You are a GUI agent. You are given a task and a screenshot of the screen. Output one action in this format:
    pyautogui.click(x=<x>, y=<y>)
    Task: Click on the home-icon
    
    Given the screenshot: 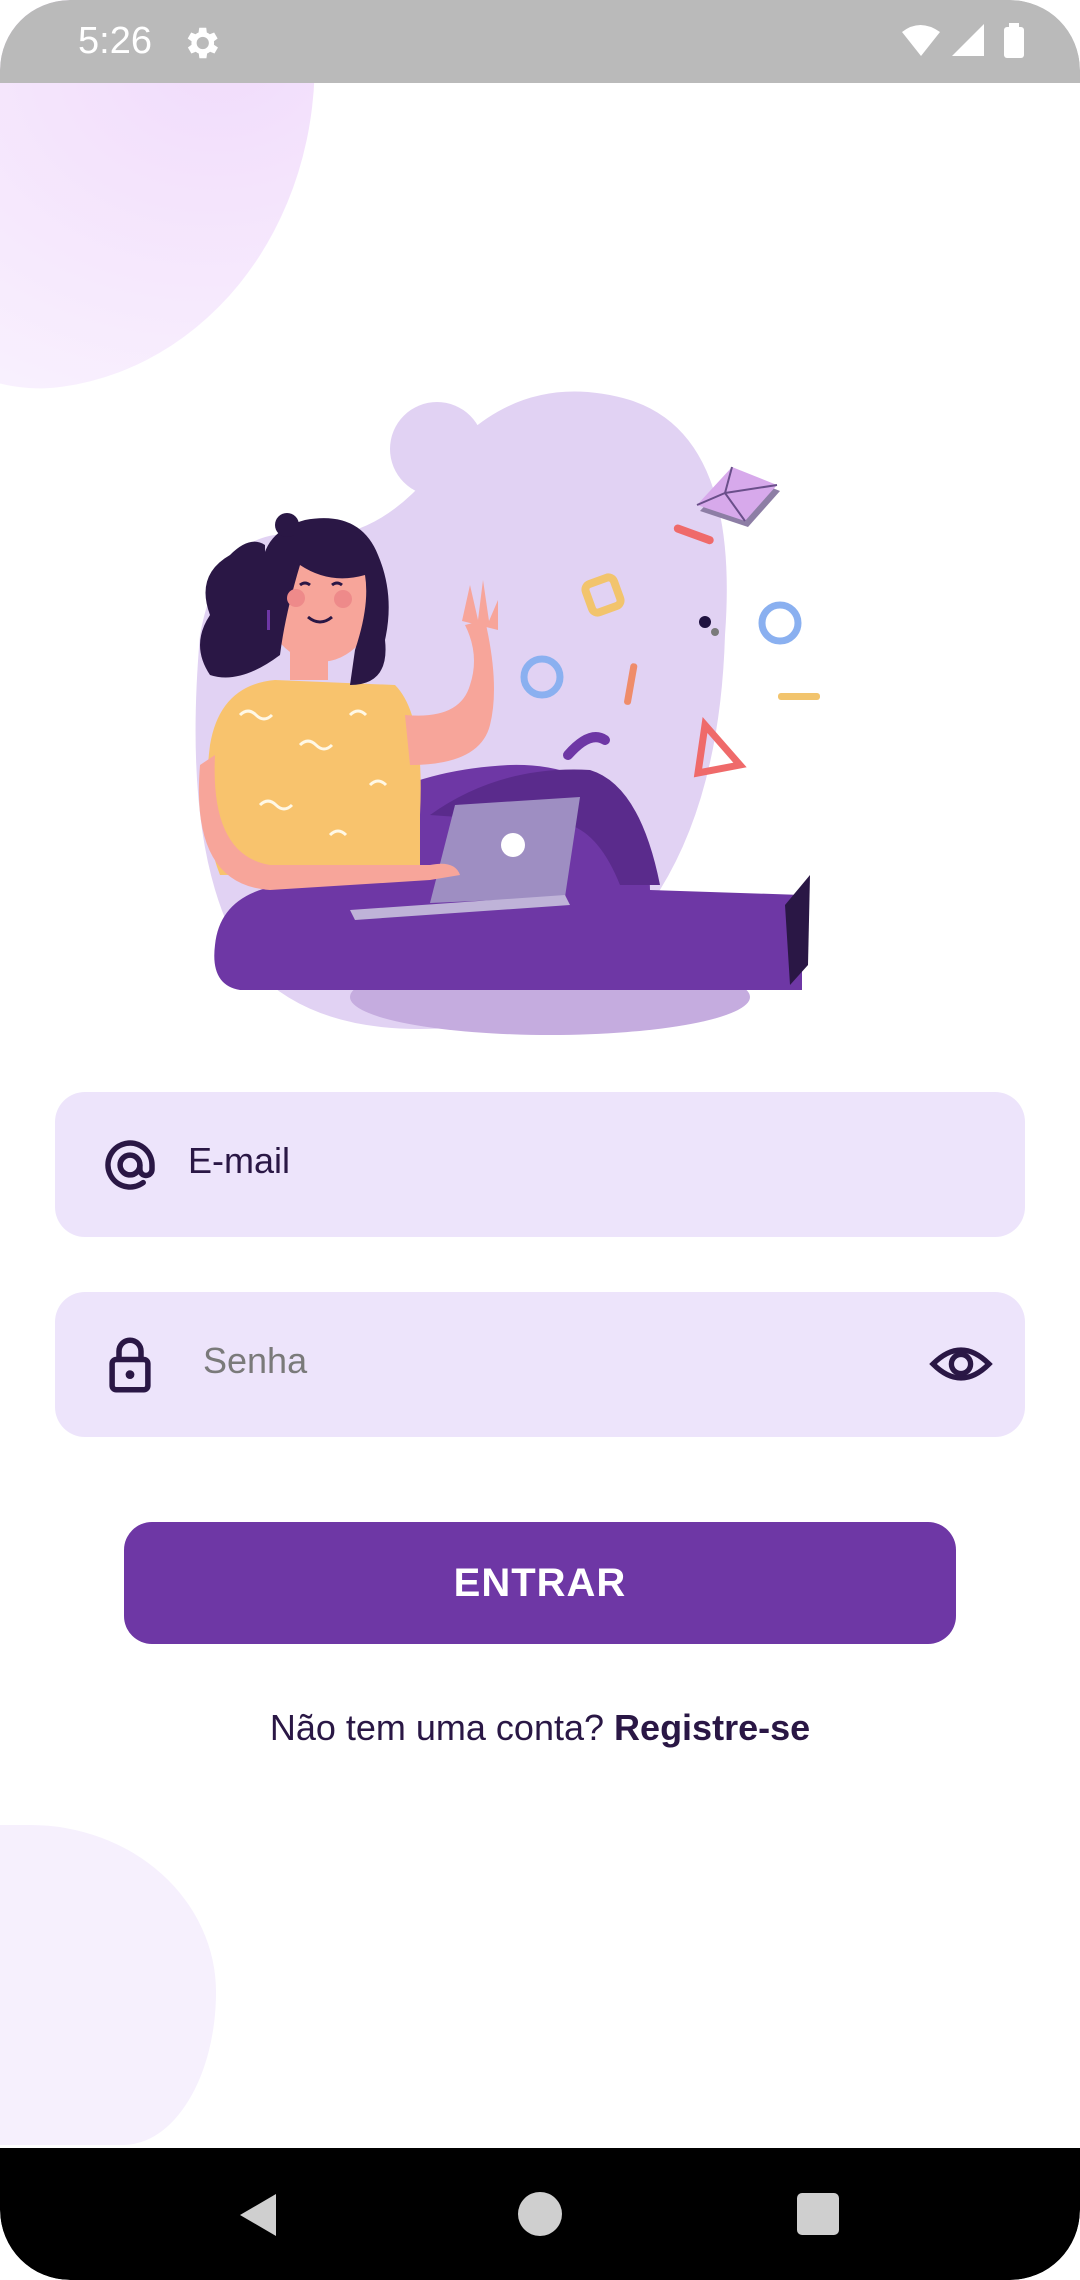 What is the action you would take?
    pyautogui.click(x=540, y=2214)
    